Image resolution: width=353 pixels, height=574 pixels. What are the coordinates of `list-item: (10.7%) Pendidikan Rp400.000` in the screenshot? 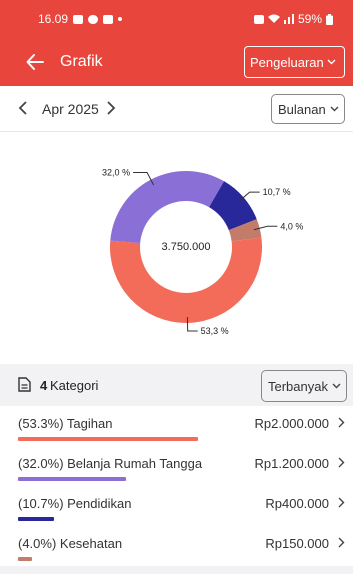 It's located at (176, 504).